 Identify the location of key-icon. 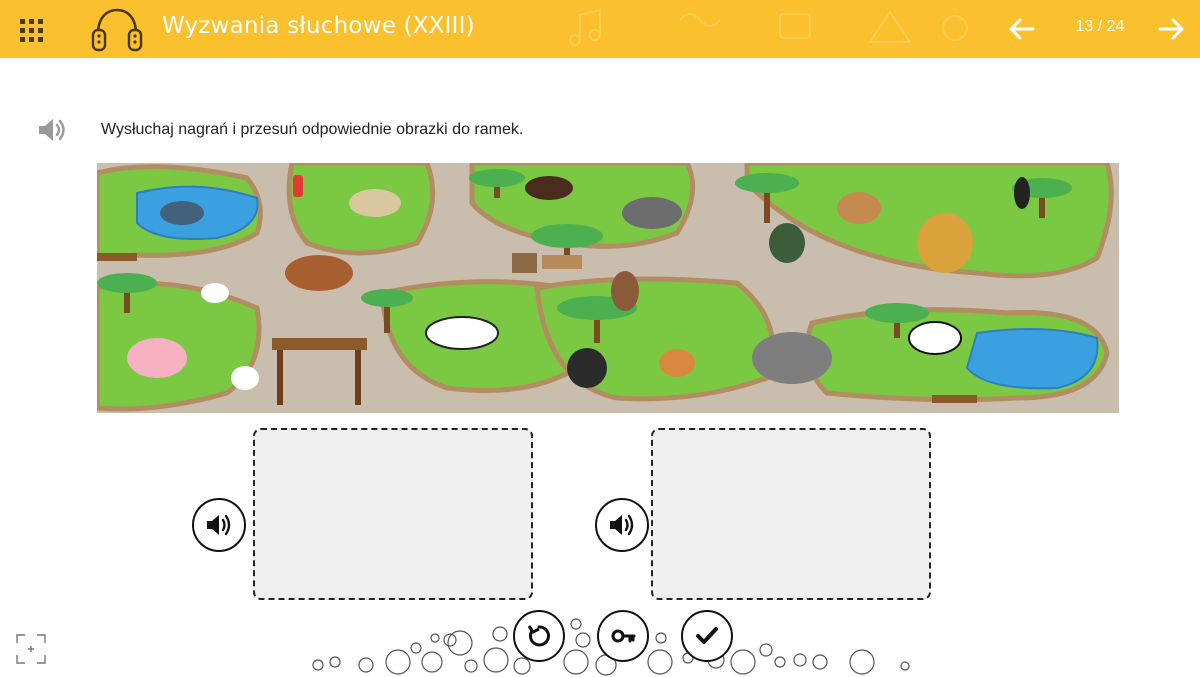
(623, 636).